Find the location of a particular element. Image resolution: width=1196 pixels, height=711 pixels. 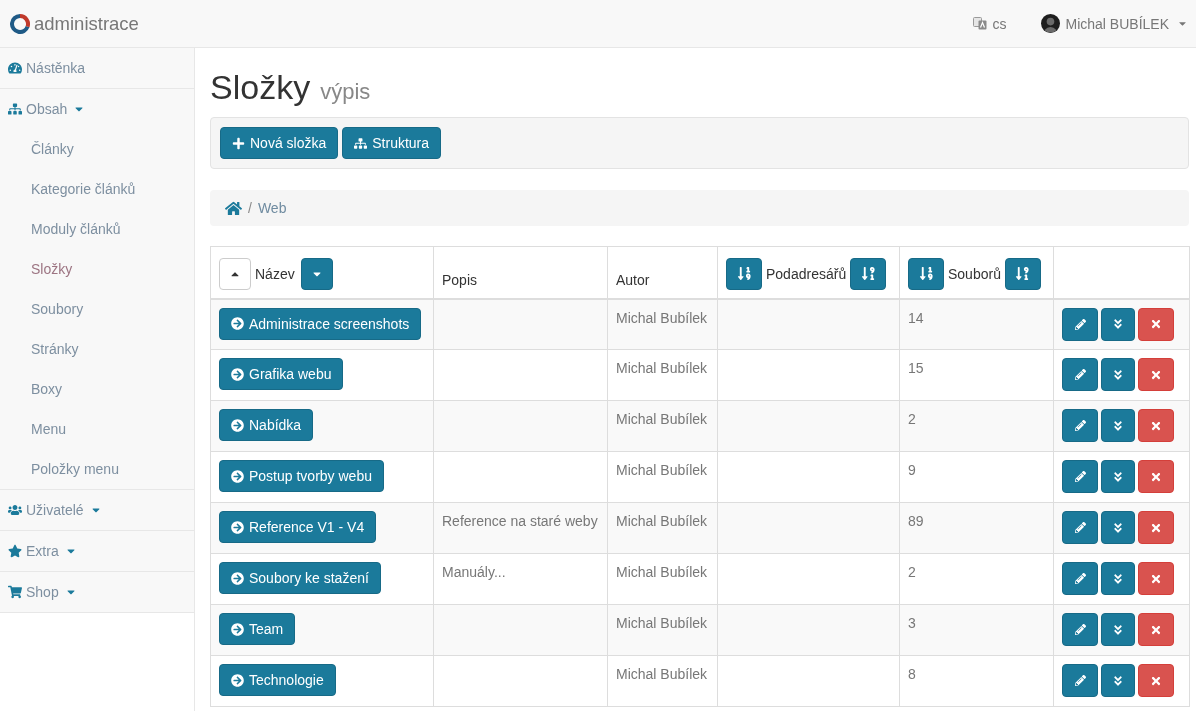

column-header: Podadresářů is located at coordinates (806, 274).